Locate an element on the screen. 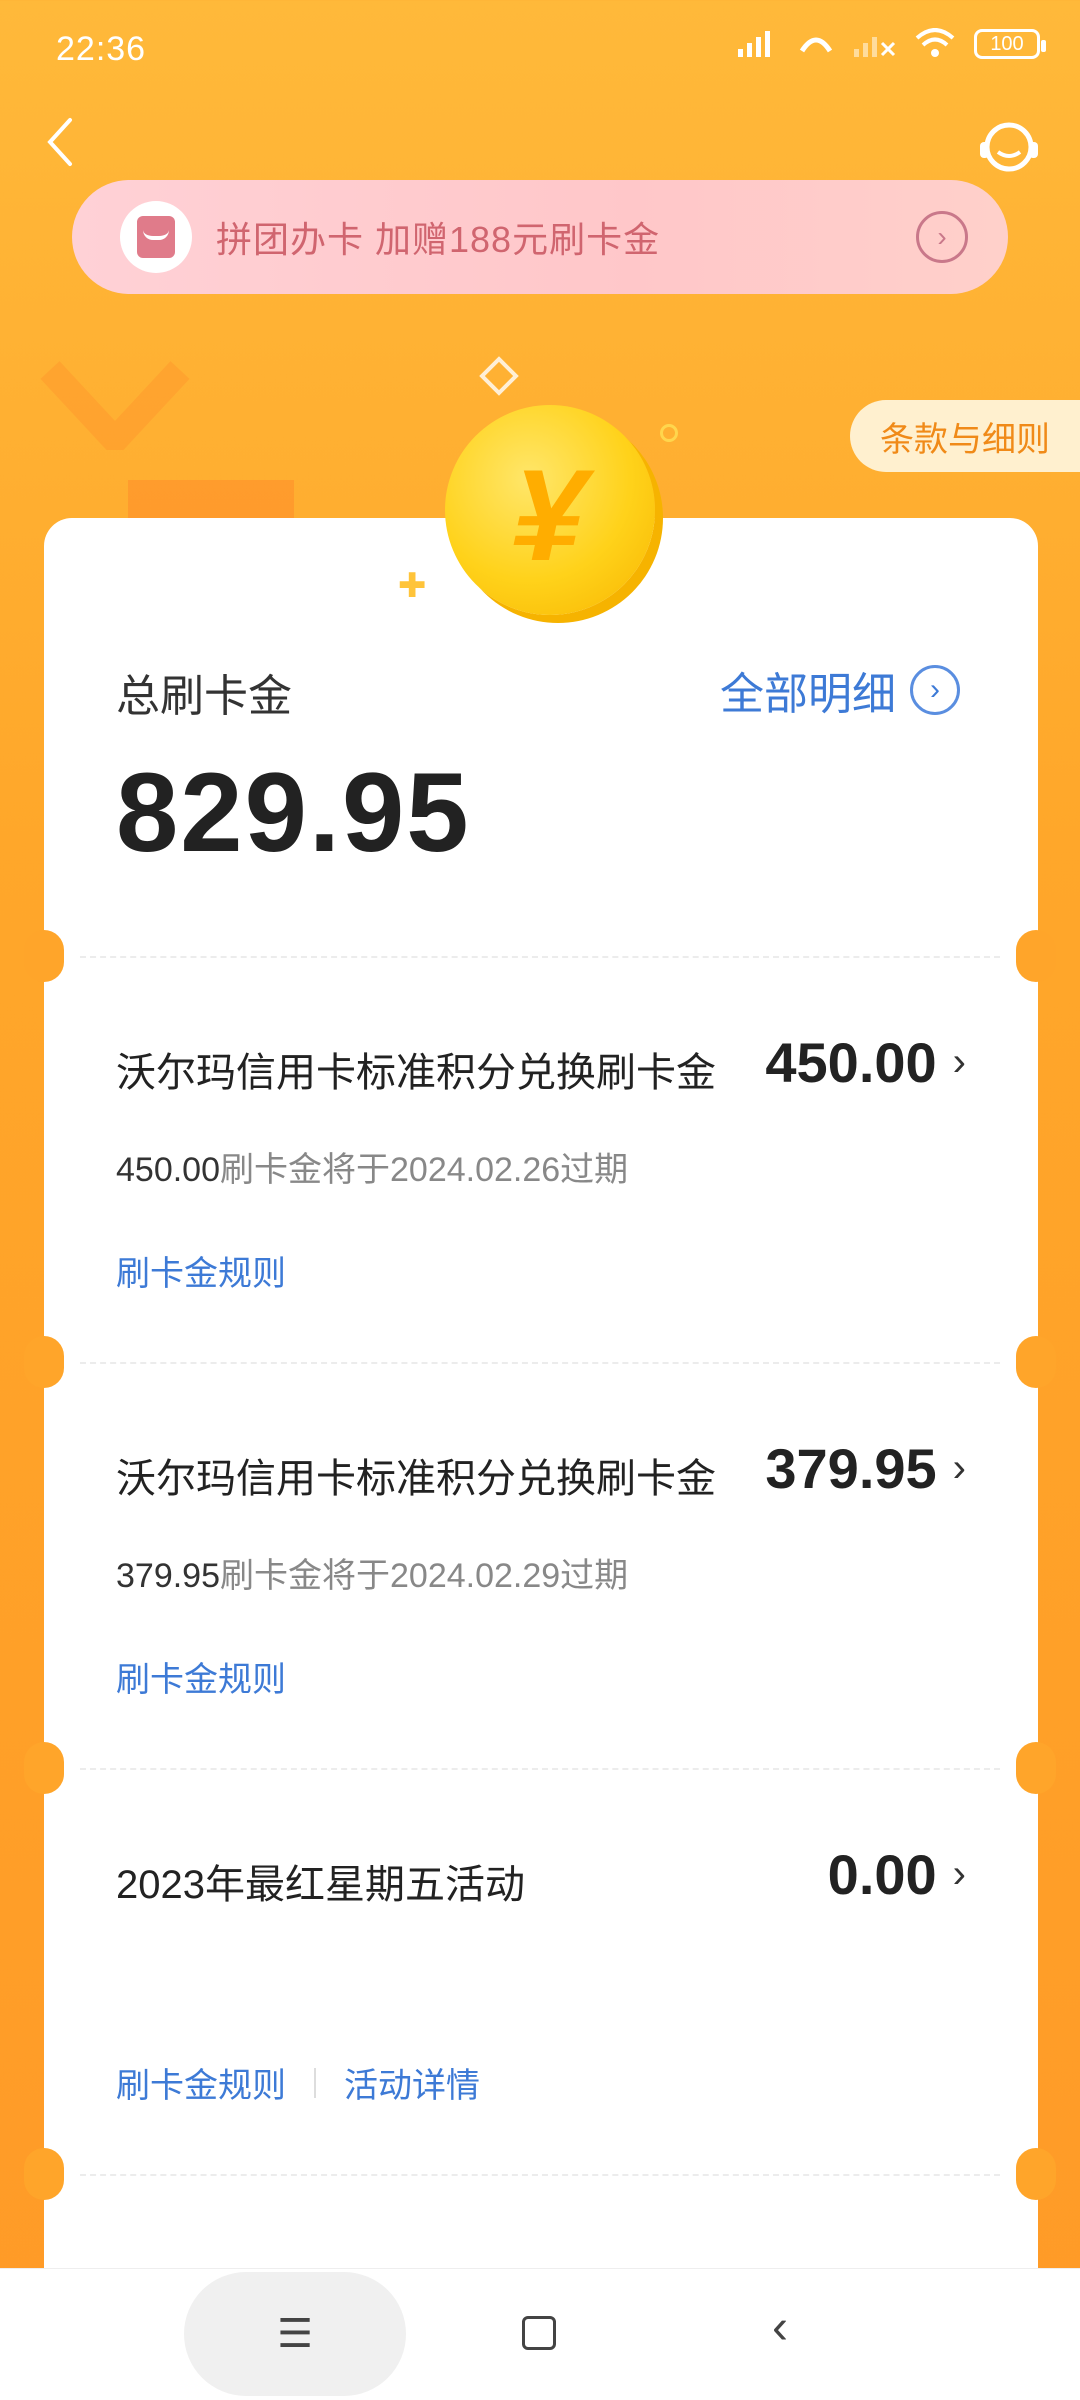  battery-level: 100 is located at coordinates (1007, 43).